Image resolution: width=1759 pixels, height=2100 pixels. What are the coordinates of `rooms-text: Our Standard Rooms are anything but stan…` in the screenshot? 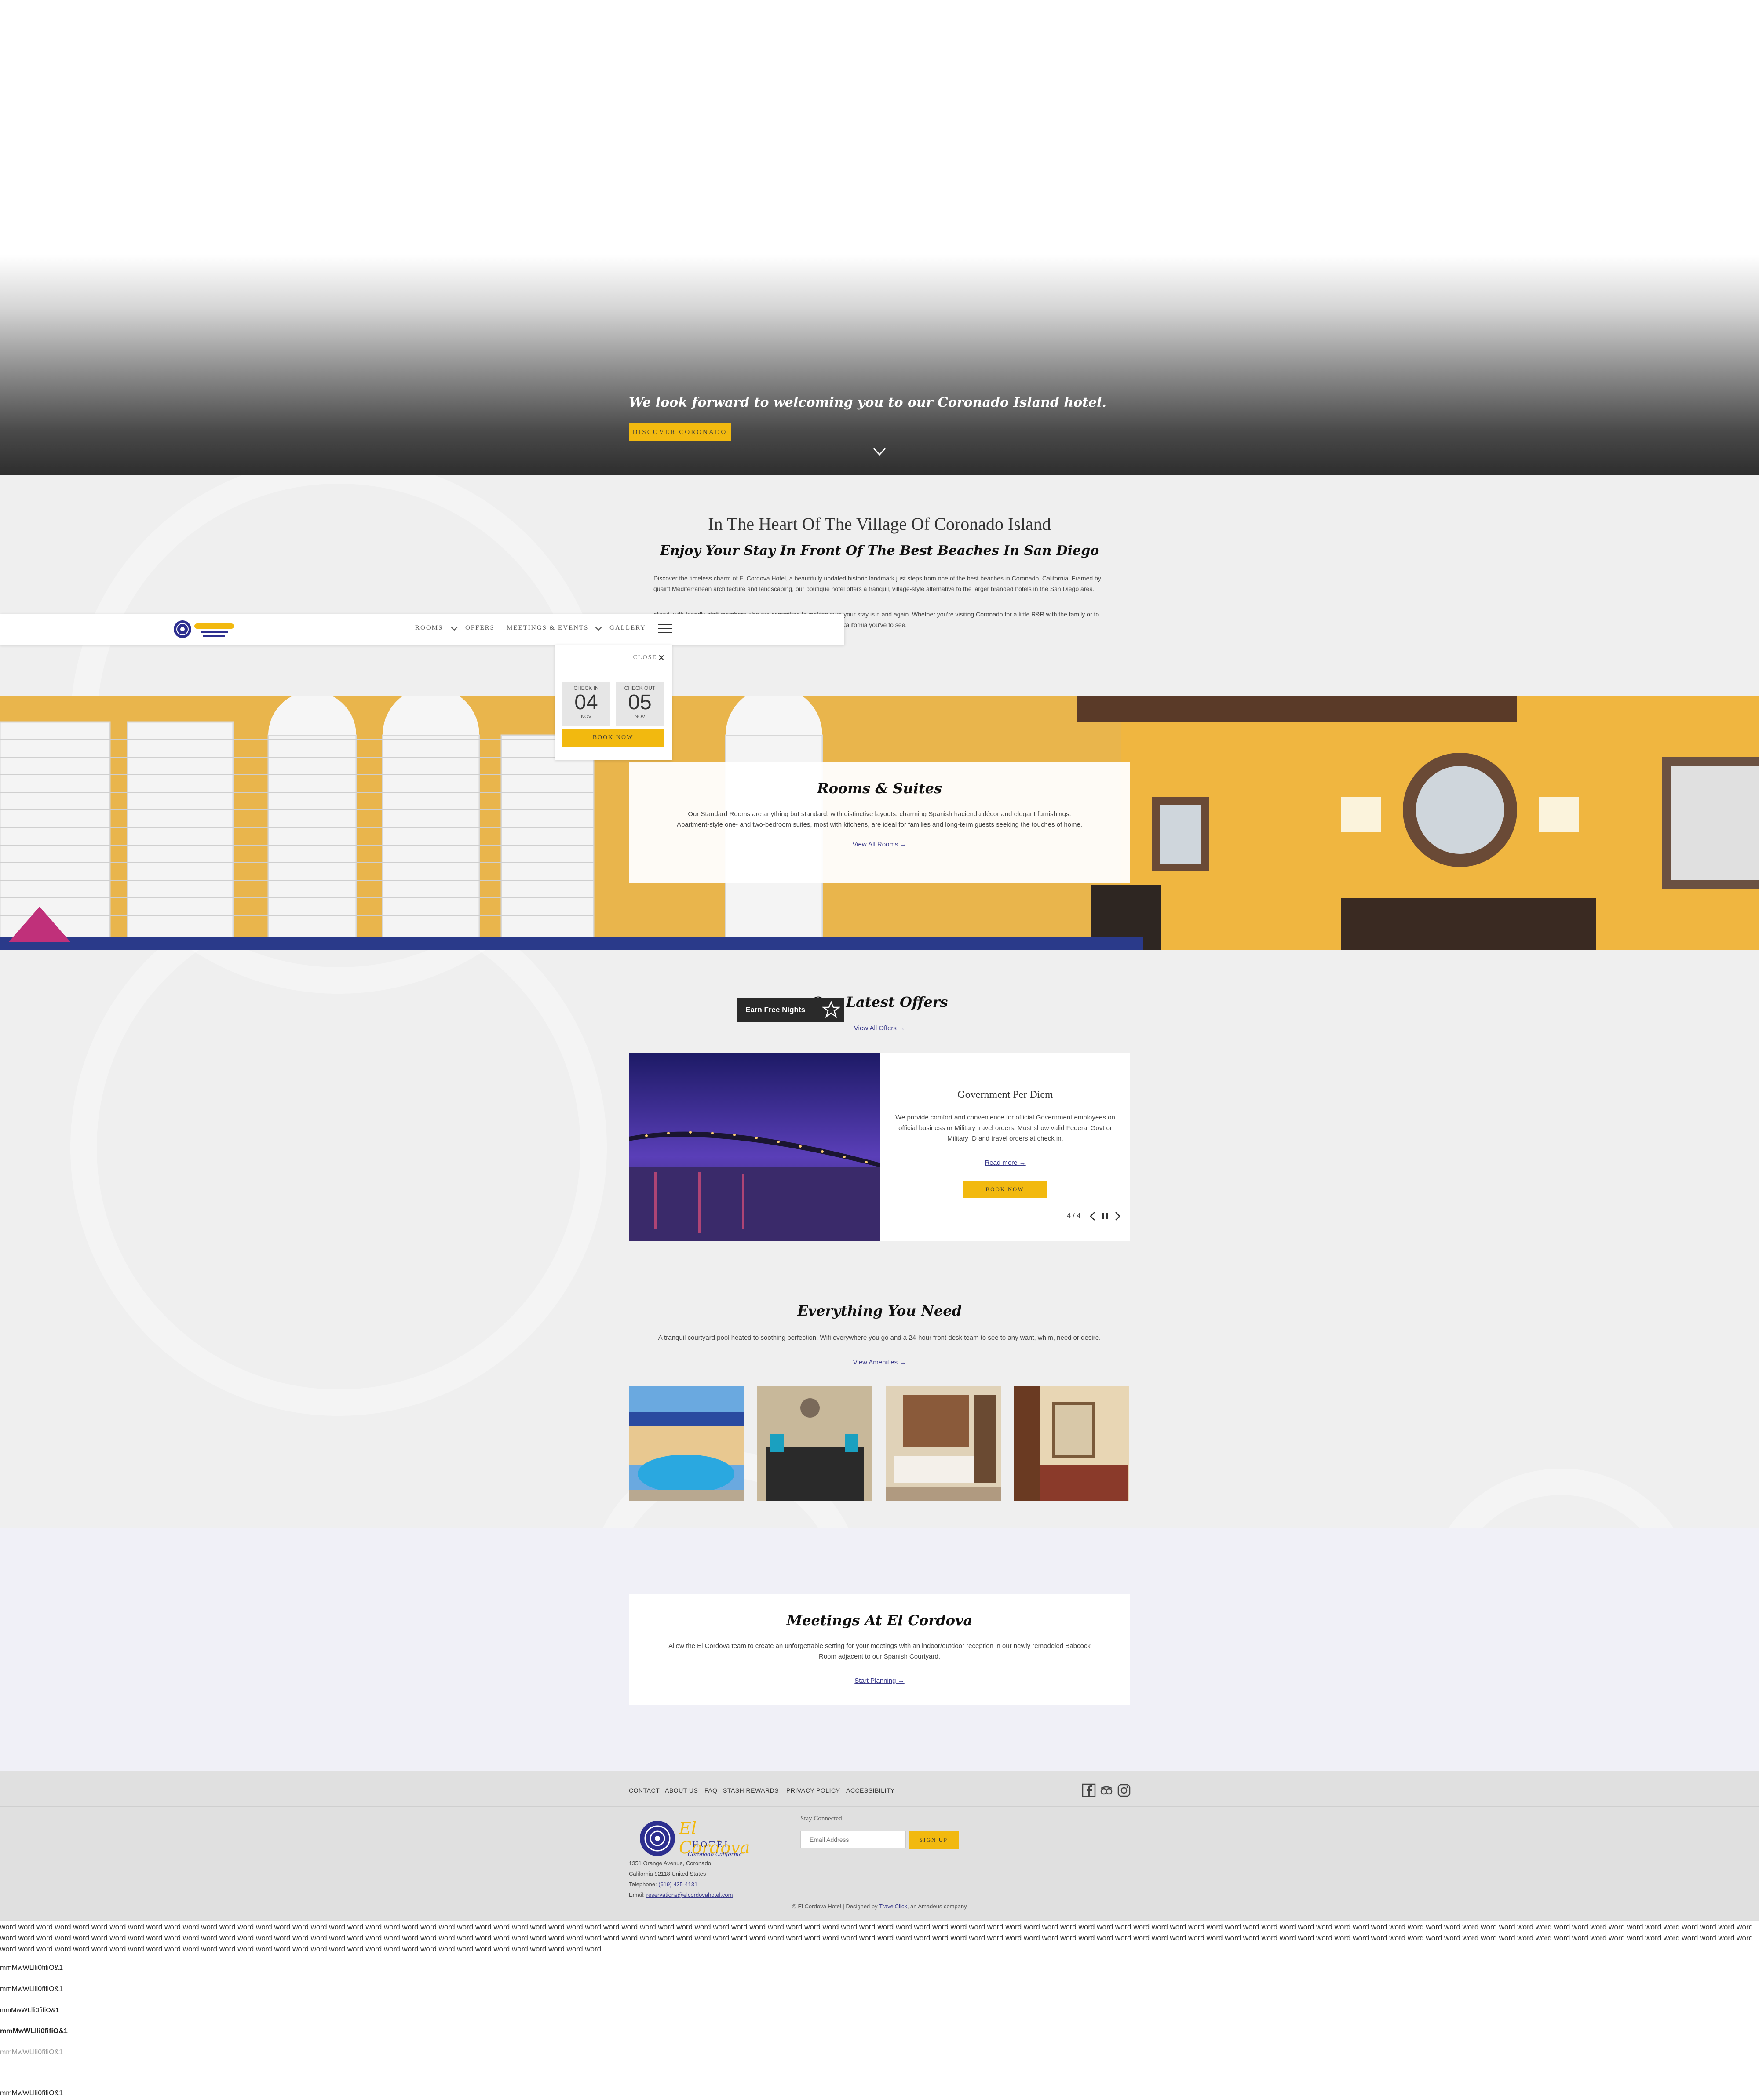 It's located at (879, 819).